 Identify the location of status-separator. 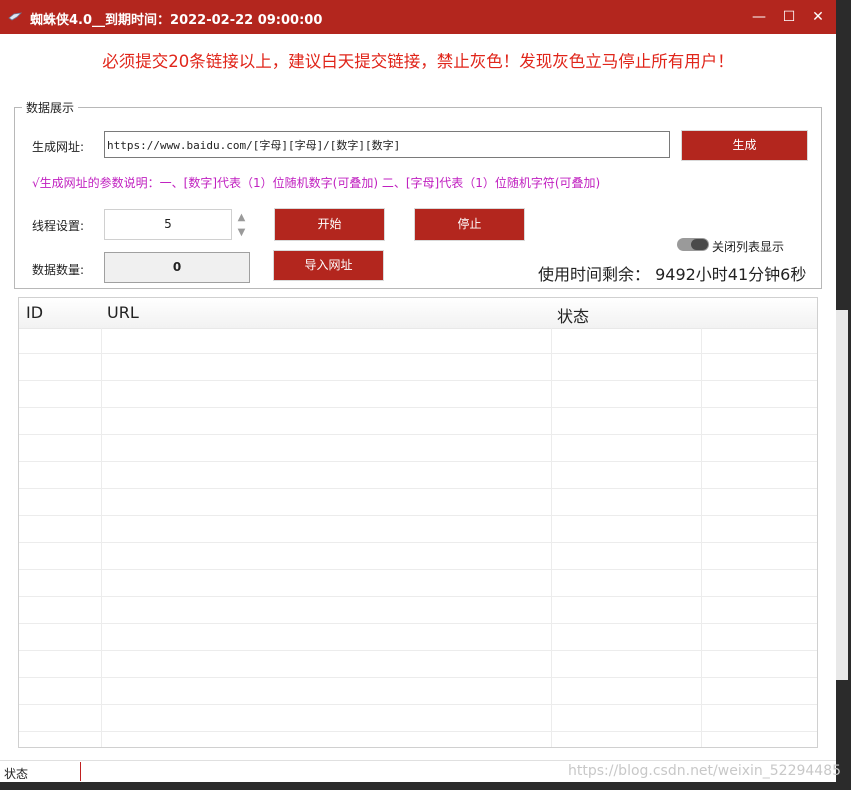
(80, 771).